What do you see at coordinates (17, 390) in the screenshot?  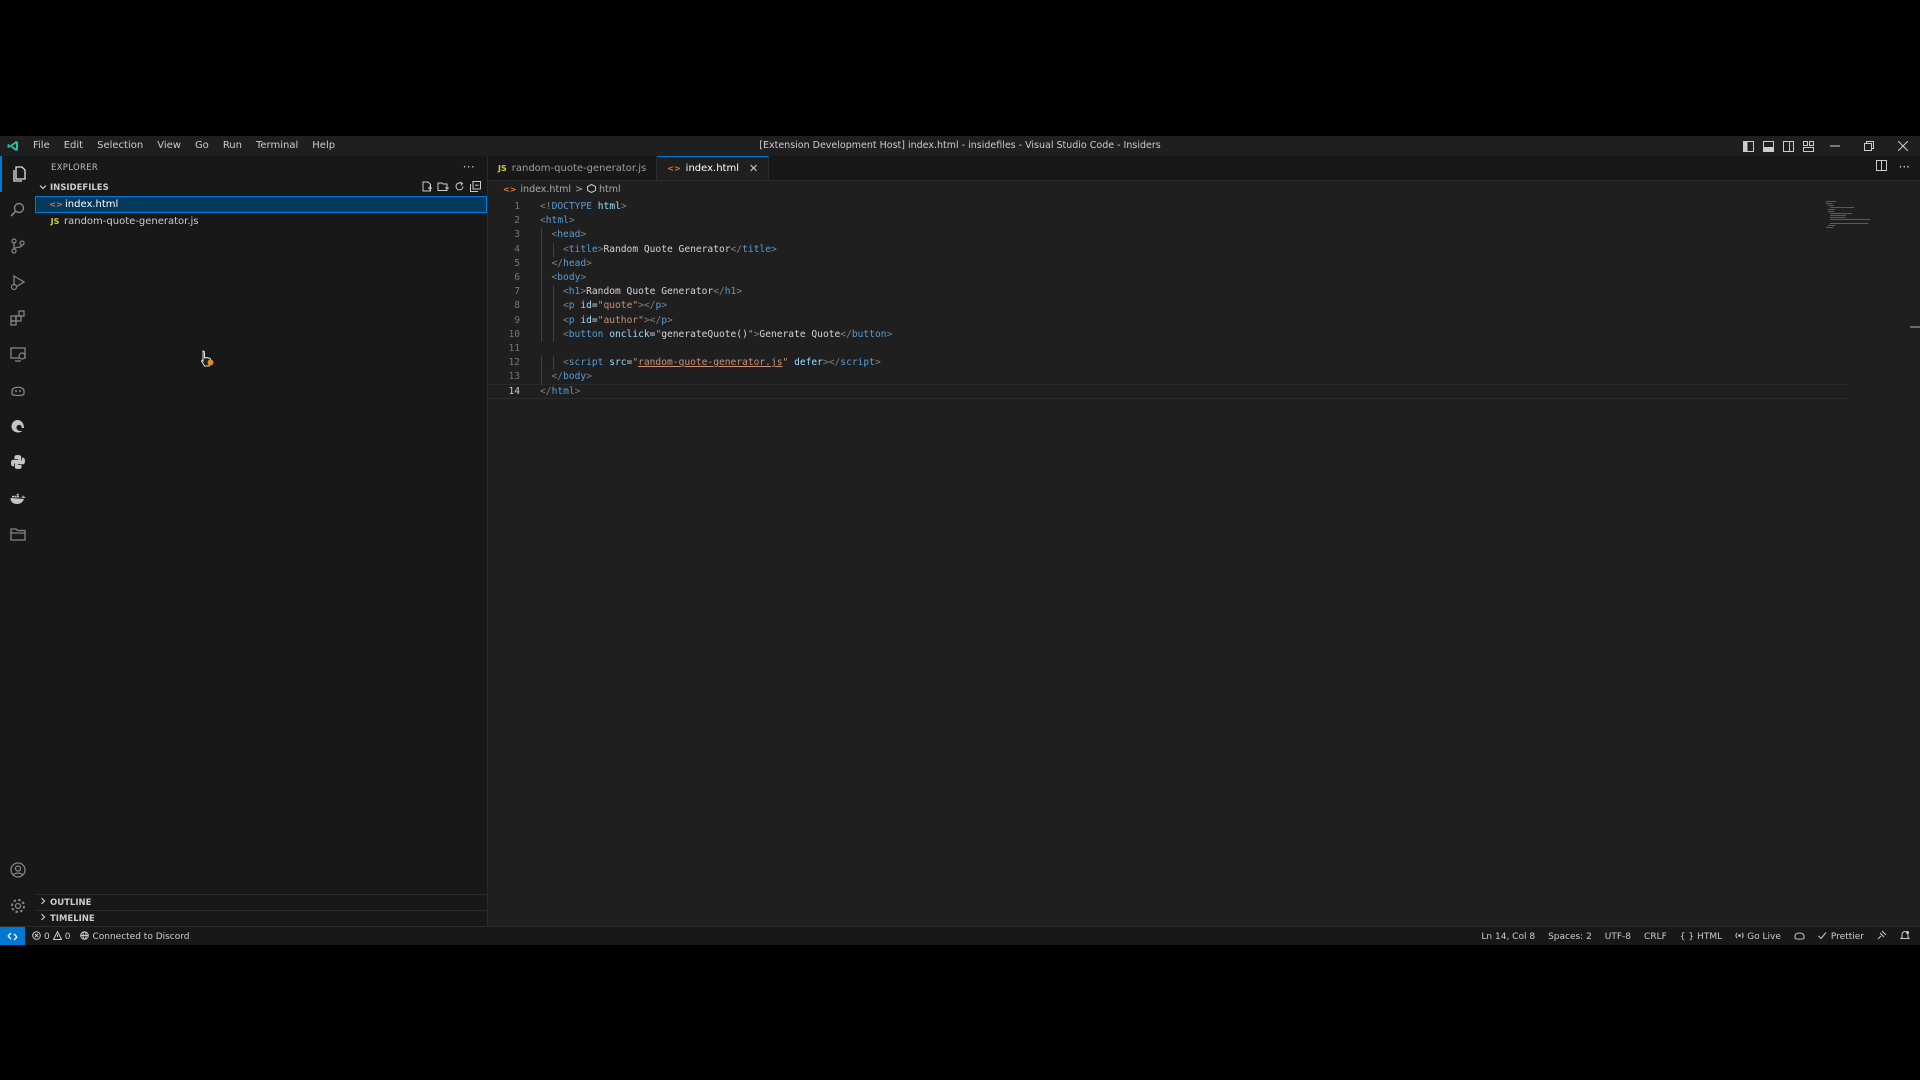 I see `copilot-icon` at bounding box center [17, 390].